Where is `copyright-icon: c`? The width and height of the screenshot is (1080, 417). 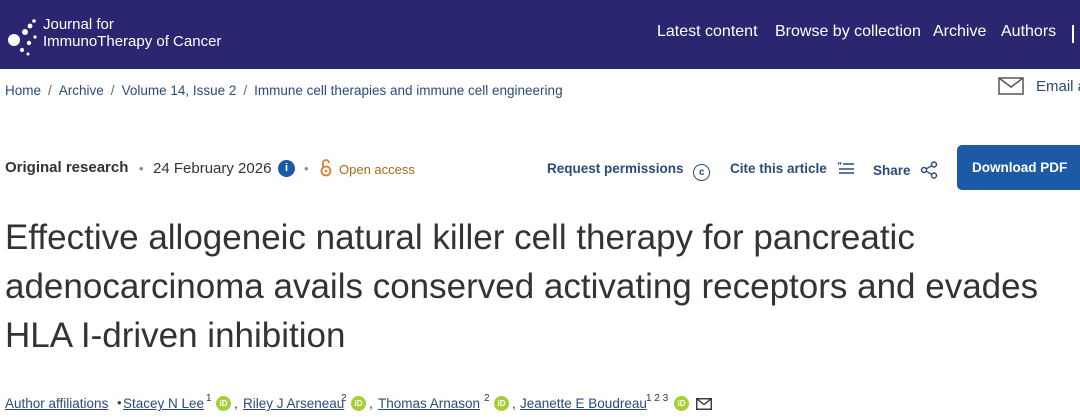
copyright-icon: c is located at coordinates (702, 172).